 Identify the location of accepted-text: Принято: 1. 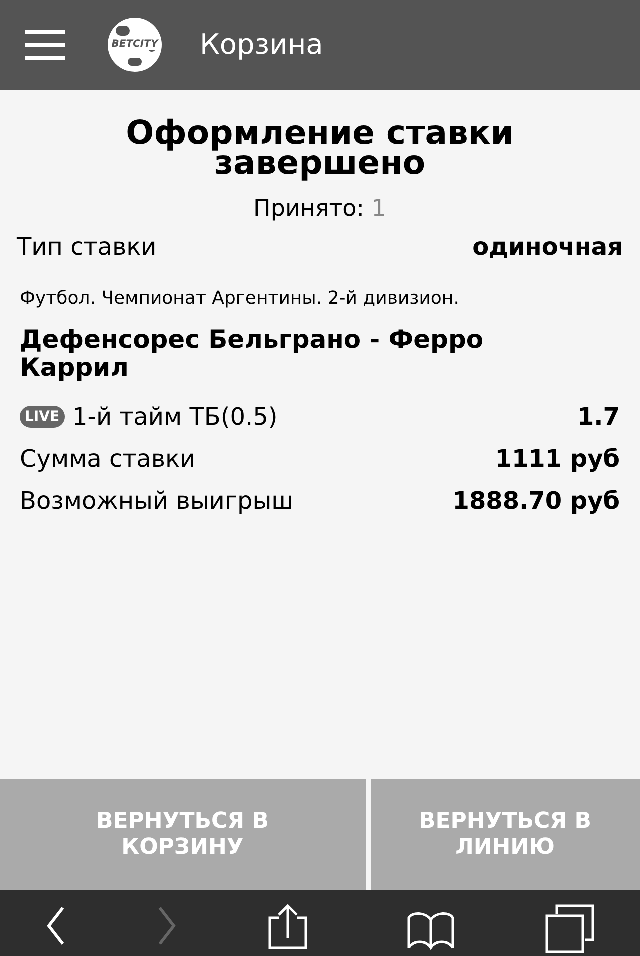
(320, 209).